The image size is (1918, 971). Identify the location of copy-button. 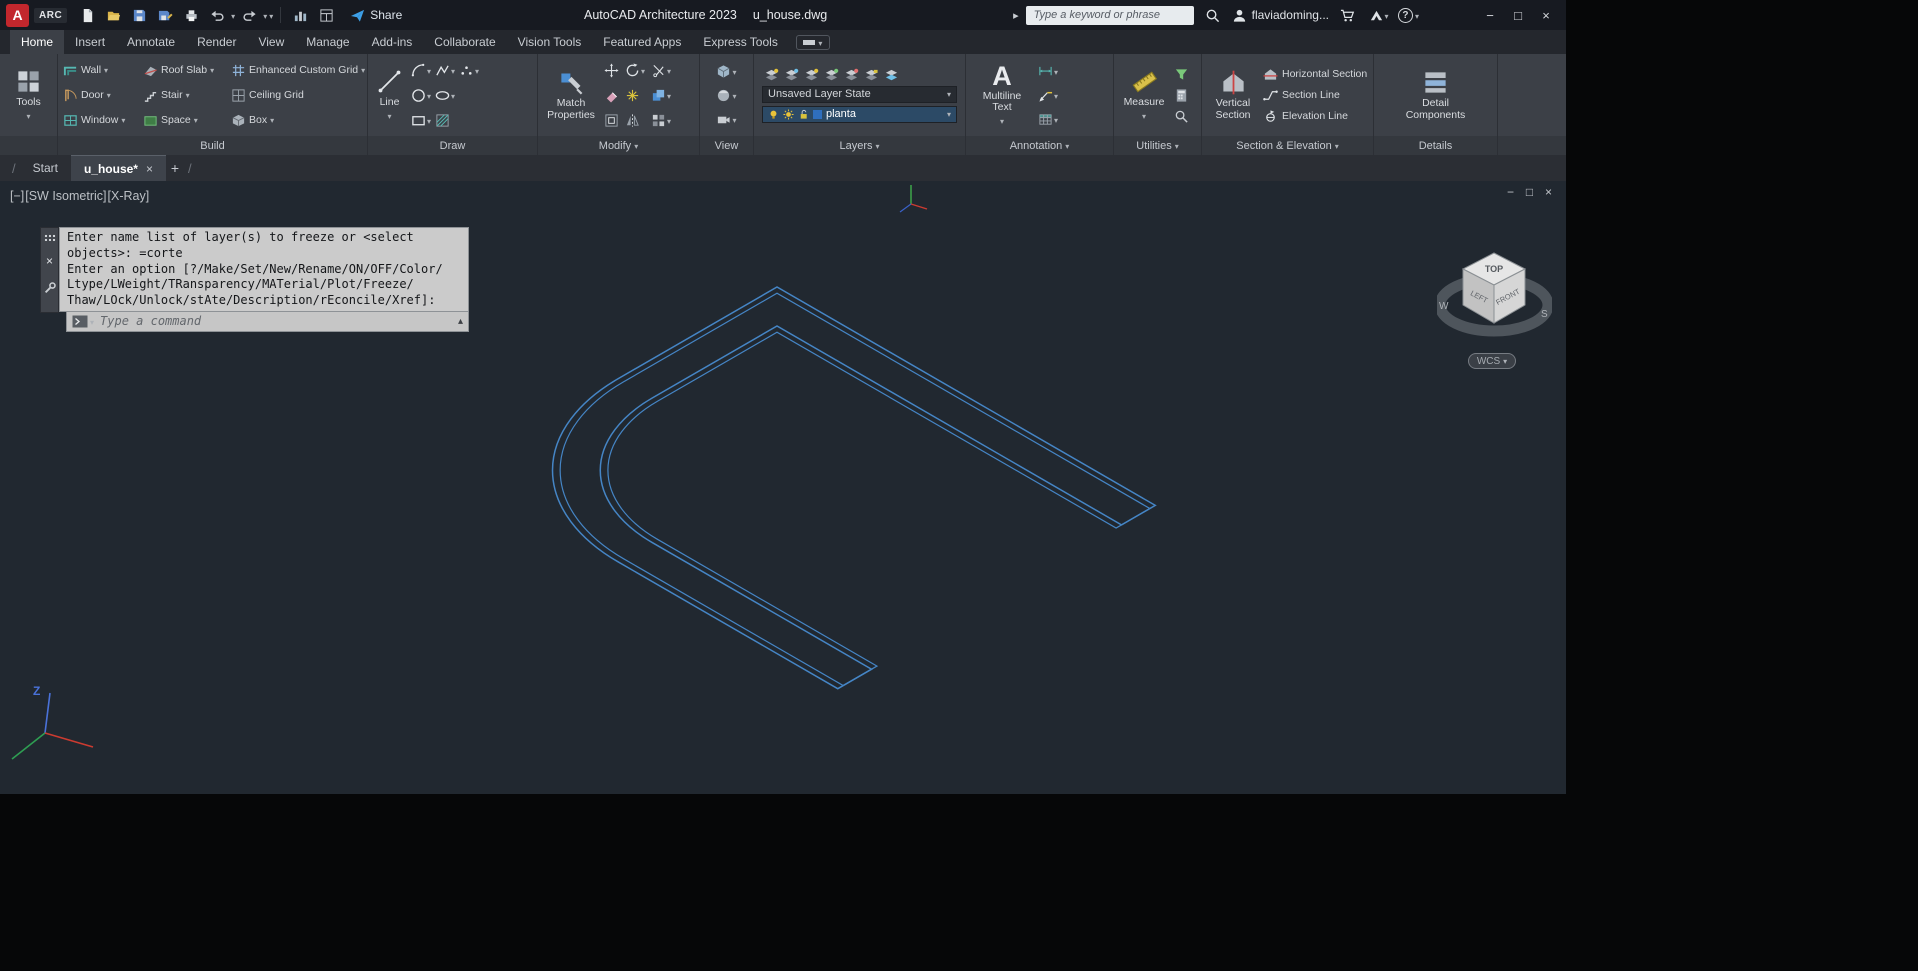
(661, 95).